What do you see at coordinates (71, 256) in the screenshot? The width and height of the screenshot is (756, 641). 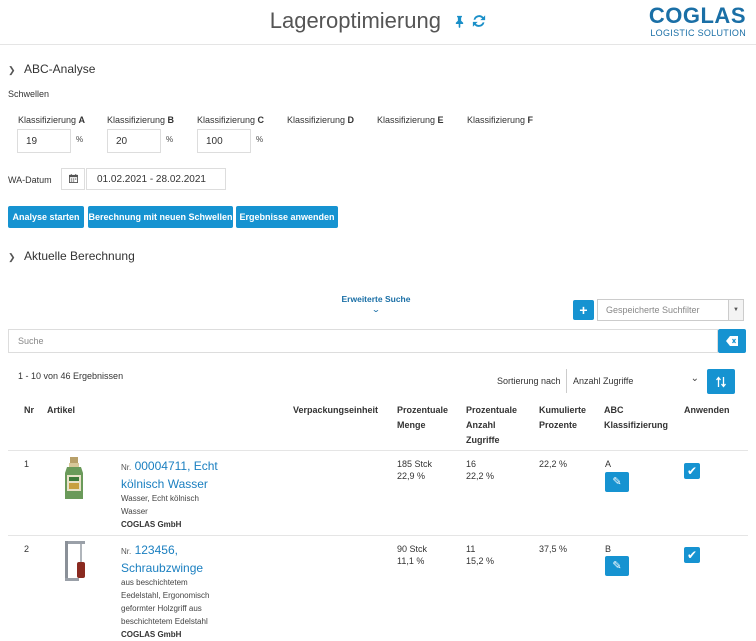 I see `current-section-toggle: ❯ Aktuelle Berechnung` at bounding box center [71, 256].